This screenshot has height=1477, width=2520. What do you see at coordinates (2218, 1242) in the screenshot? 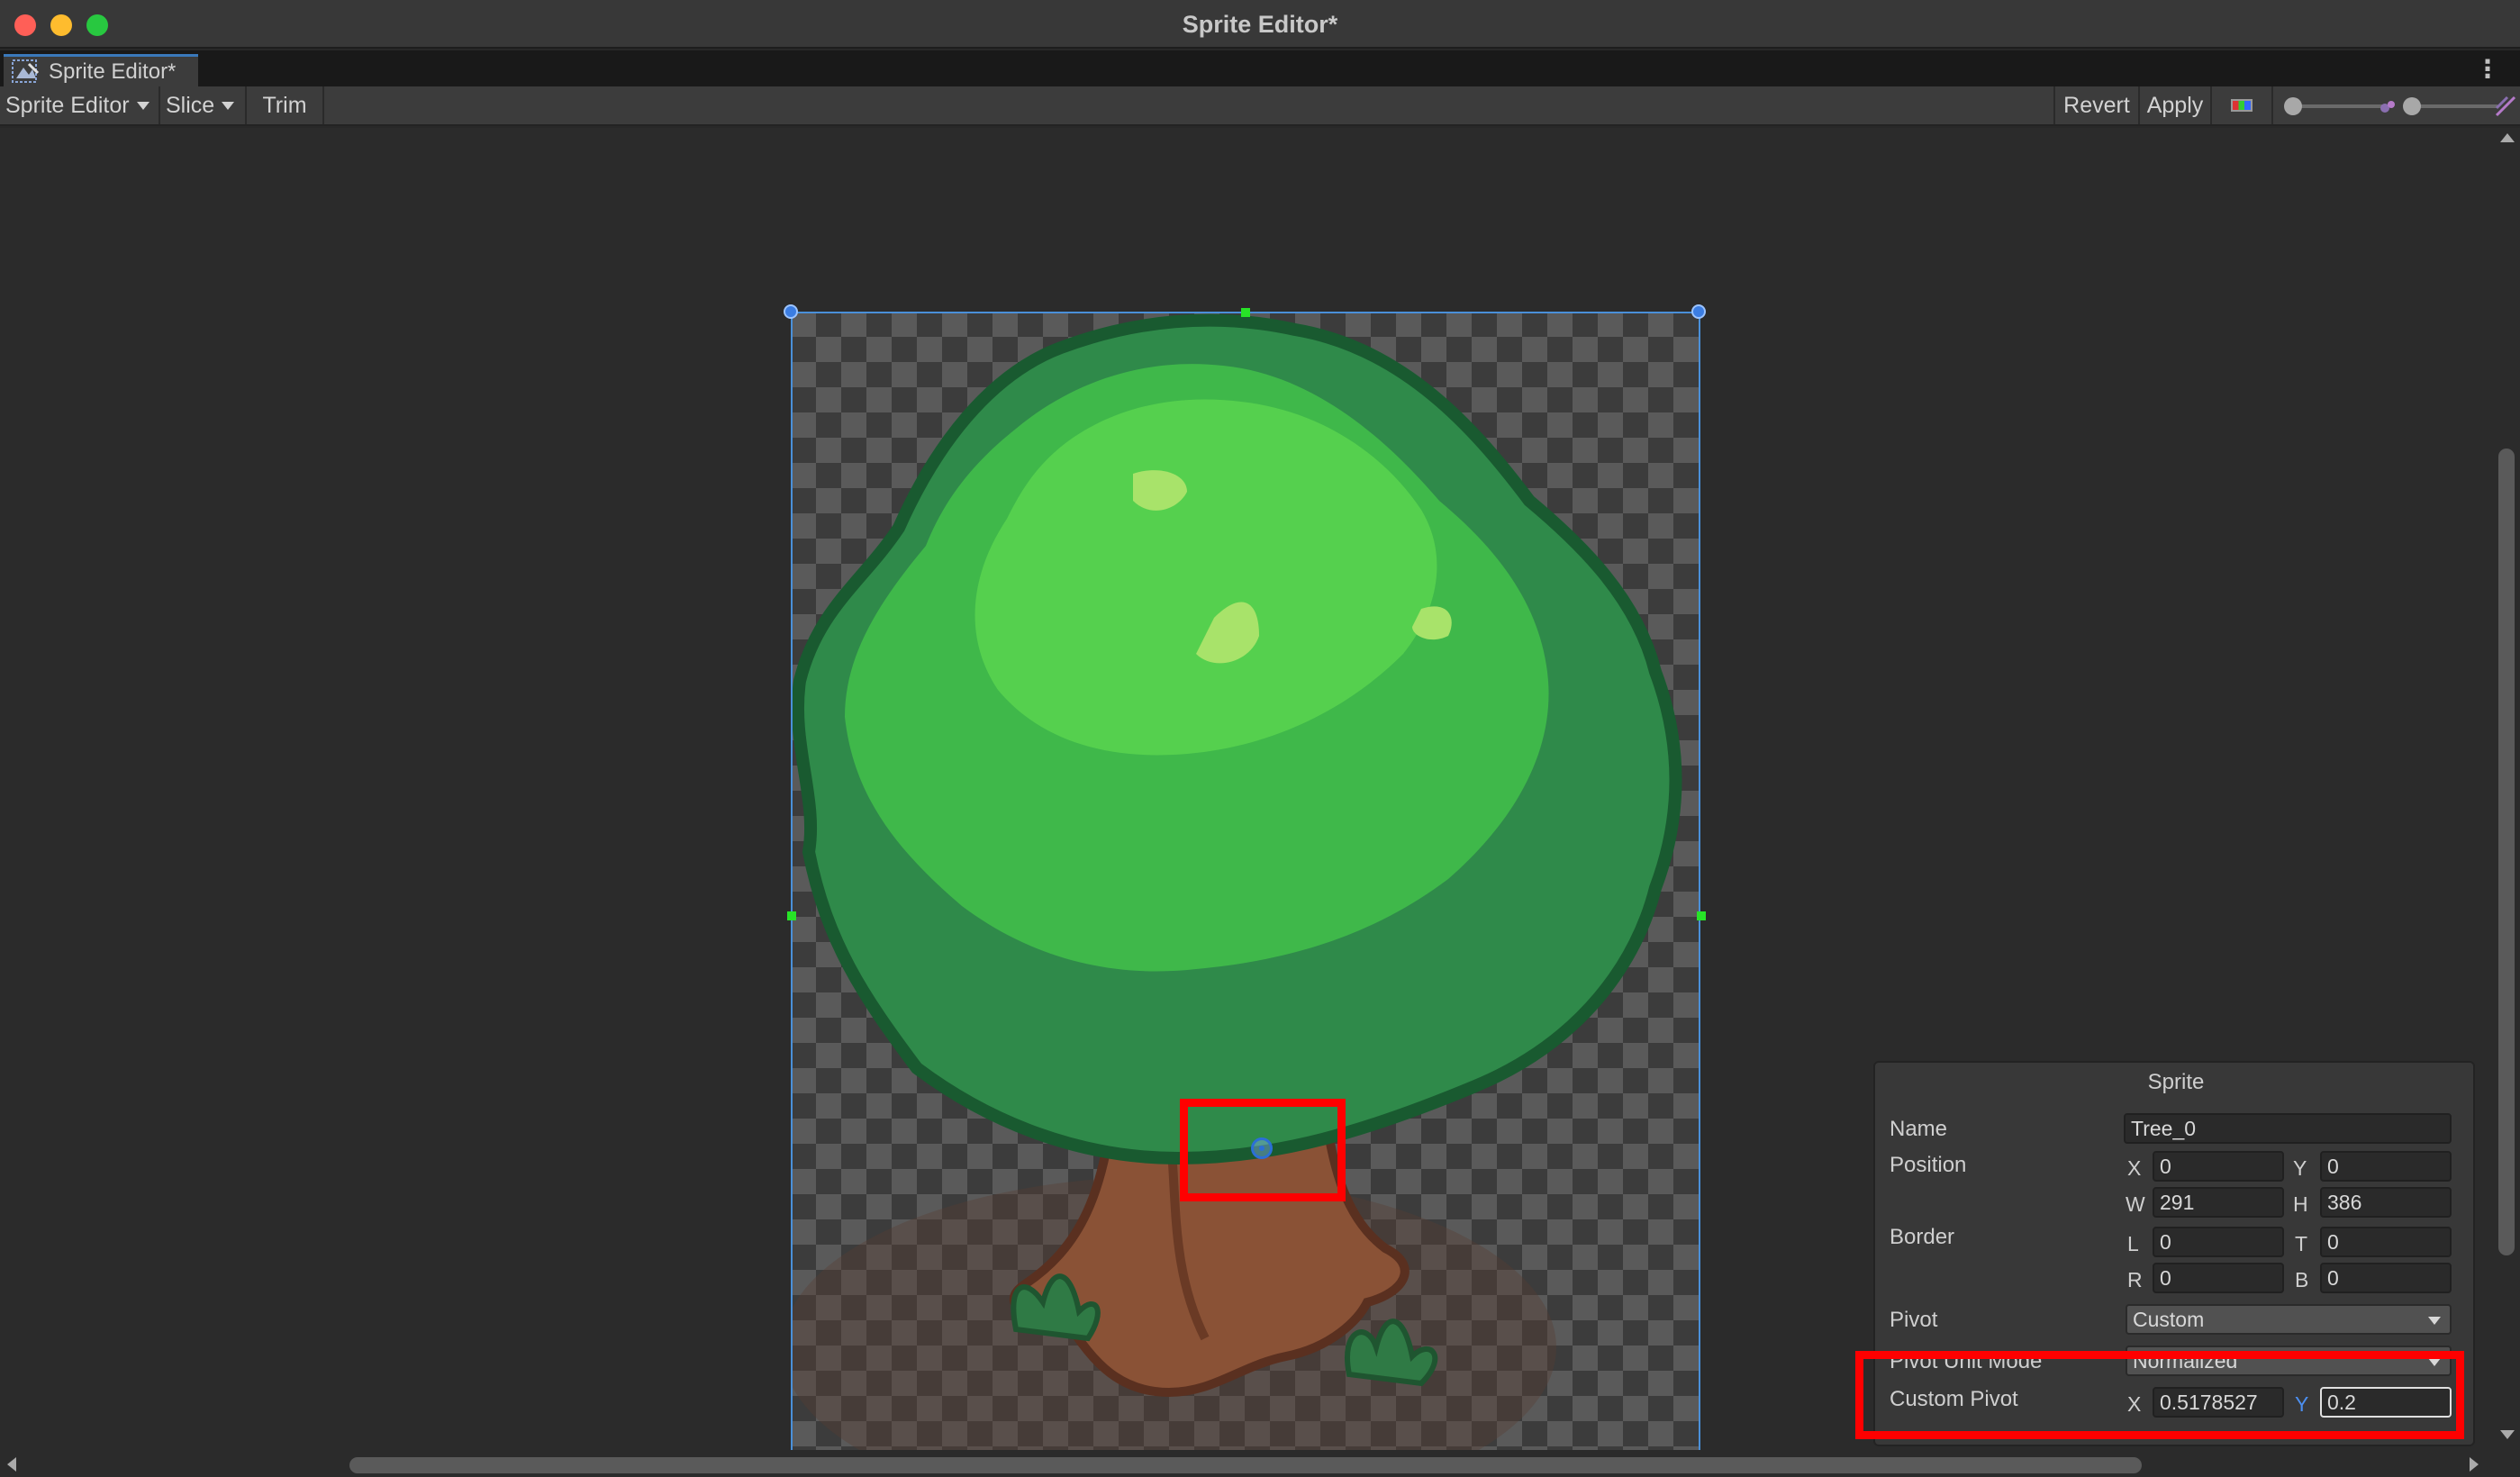
I see `border-l-field: 0` at bounding box center [2218, 1242].